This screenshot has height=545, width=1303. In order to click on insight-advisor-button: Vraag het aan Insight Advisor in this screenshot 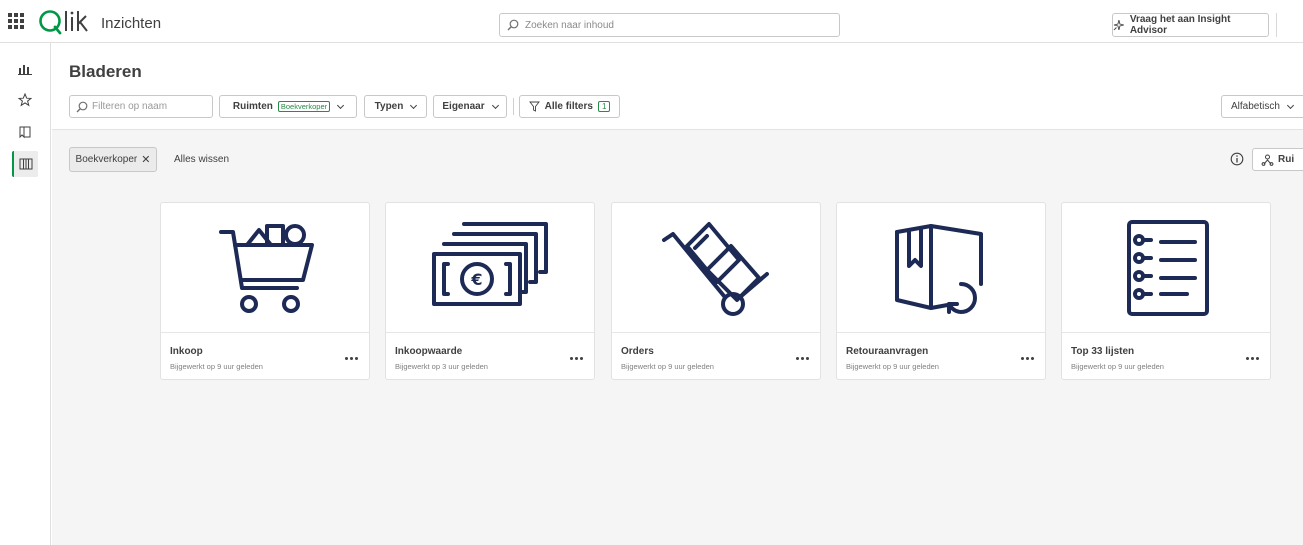, I will do `click(1190, 25)`.